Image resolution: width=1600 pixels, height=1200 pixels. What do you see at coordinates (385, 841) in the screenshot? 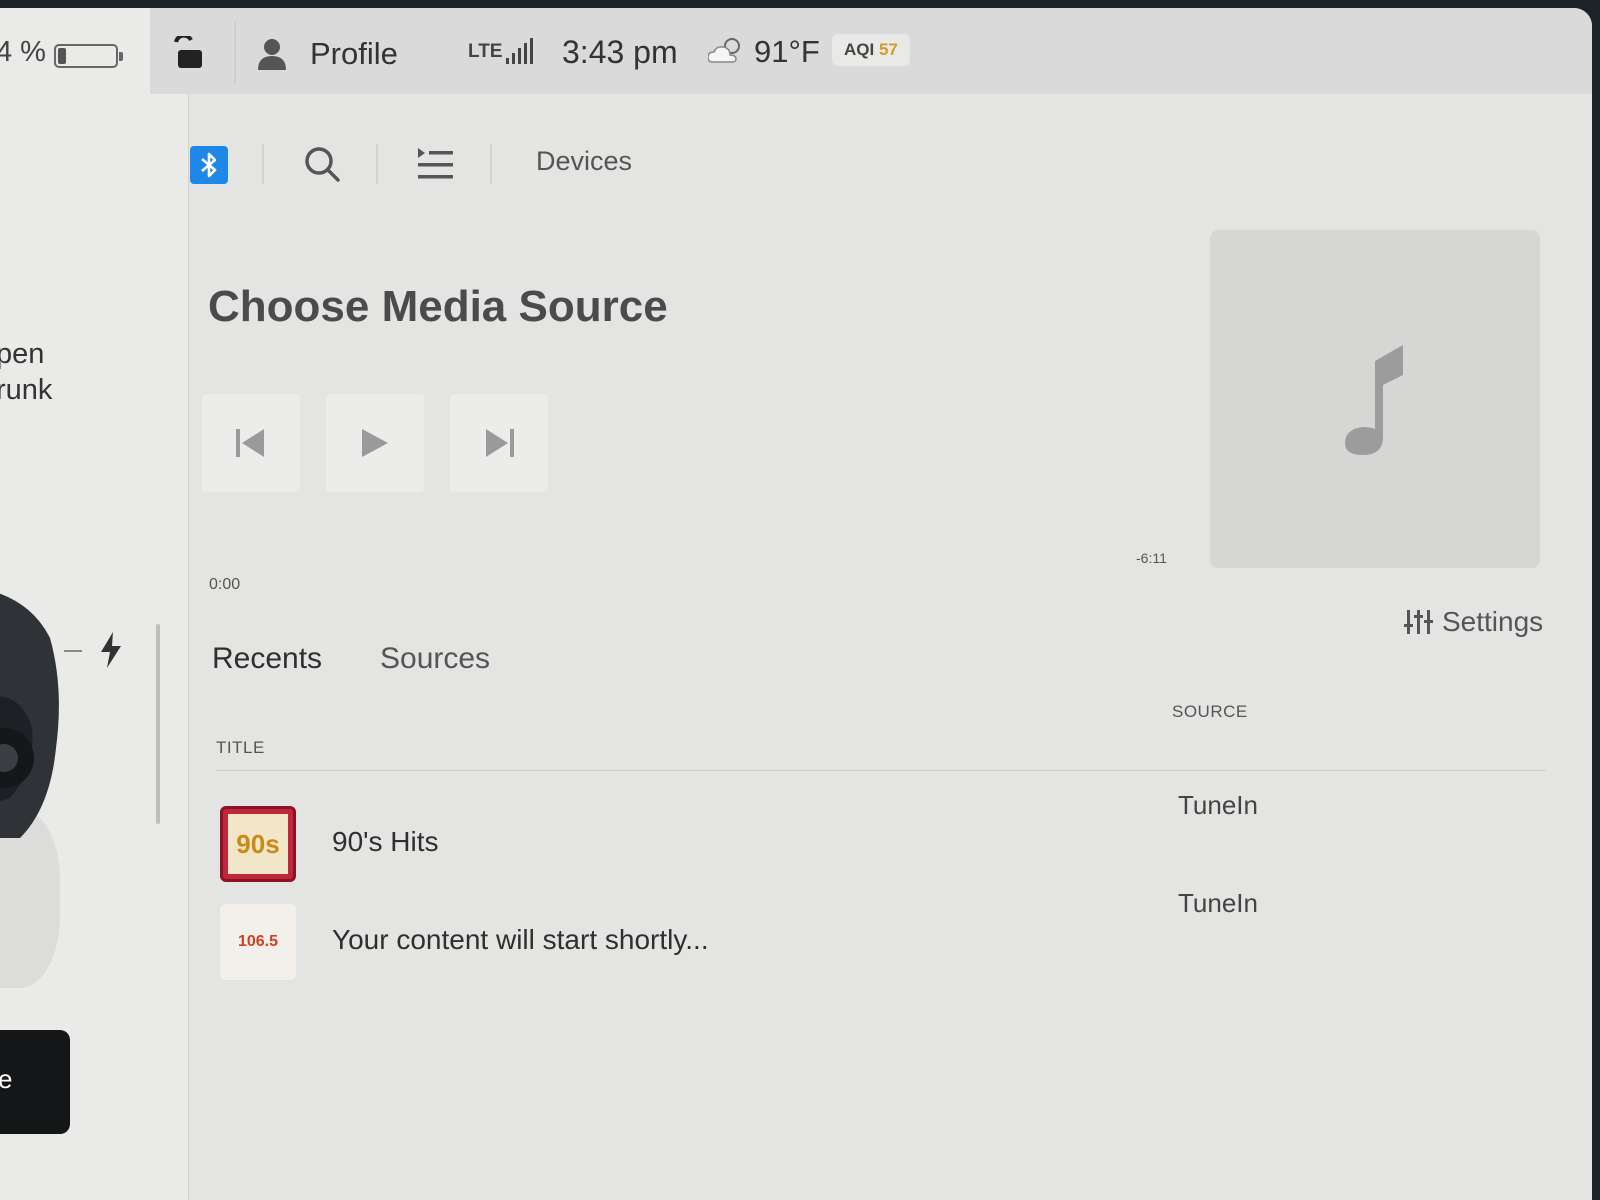
I see `item-title: 90's Hits` at bounding box center [385, 841].